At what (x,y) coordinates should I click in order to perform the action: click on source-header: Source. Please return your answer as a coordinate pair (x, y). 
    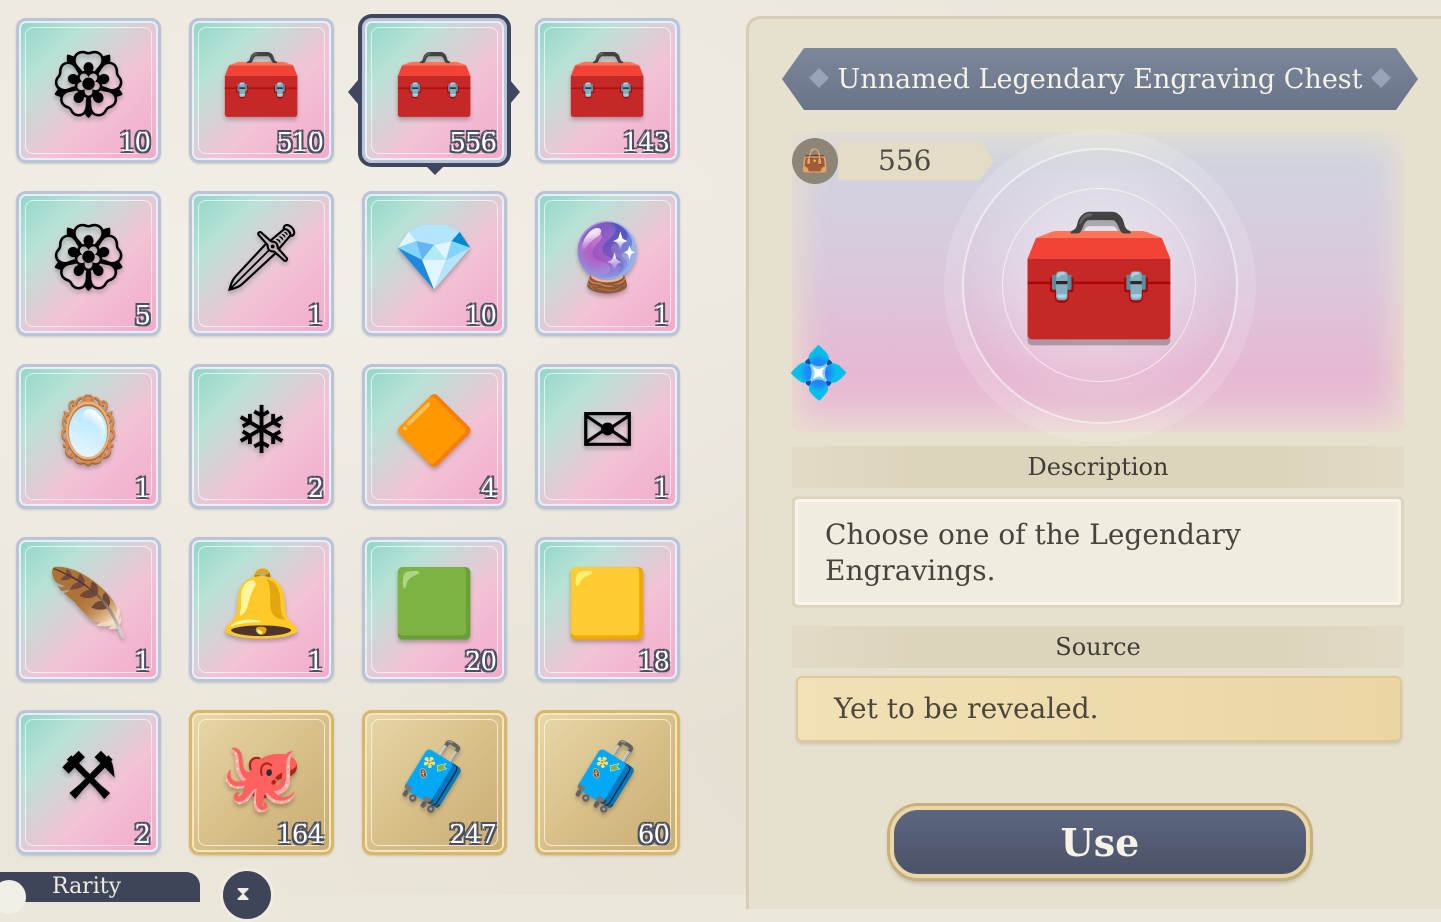
    Looking at the image, I should click on (1098, 647).